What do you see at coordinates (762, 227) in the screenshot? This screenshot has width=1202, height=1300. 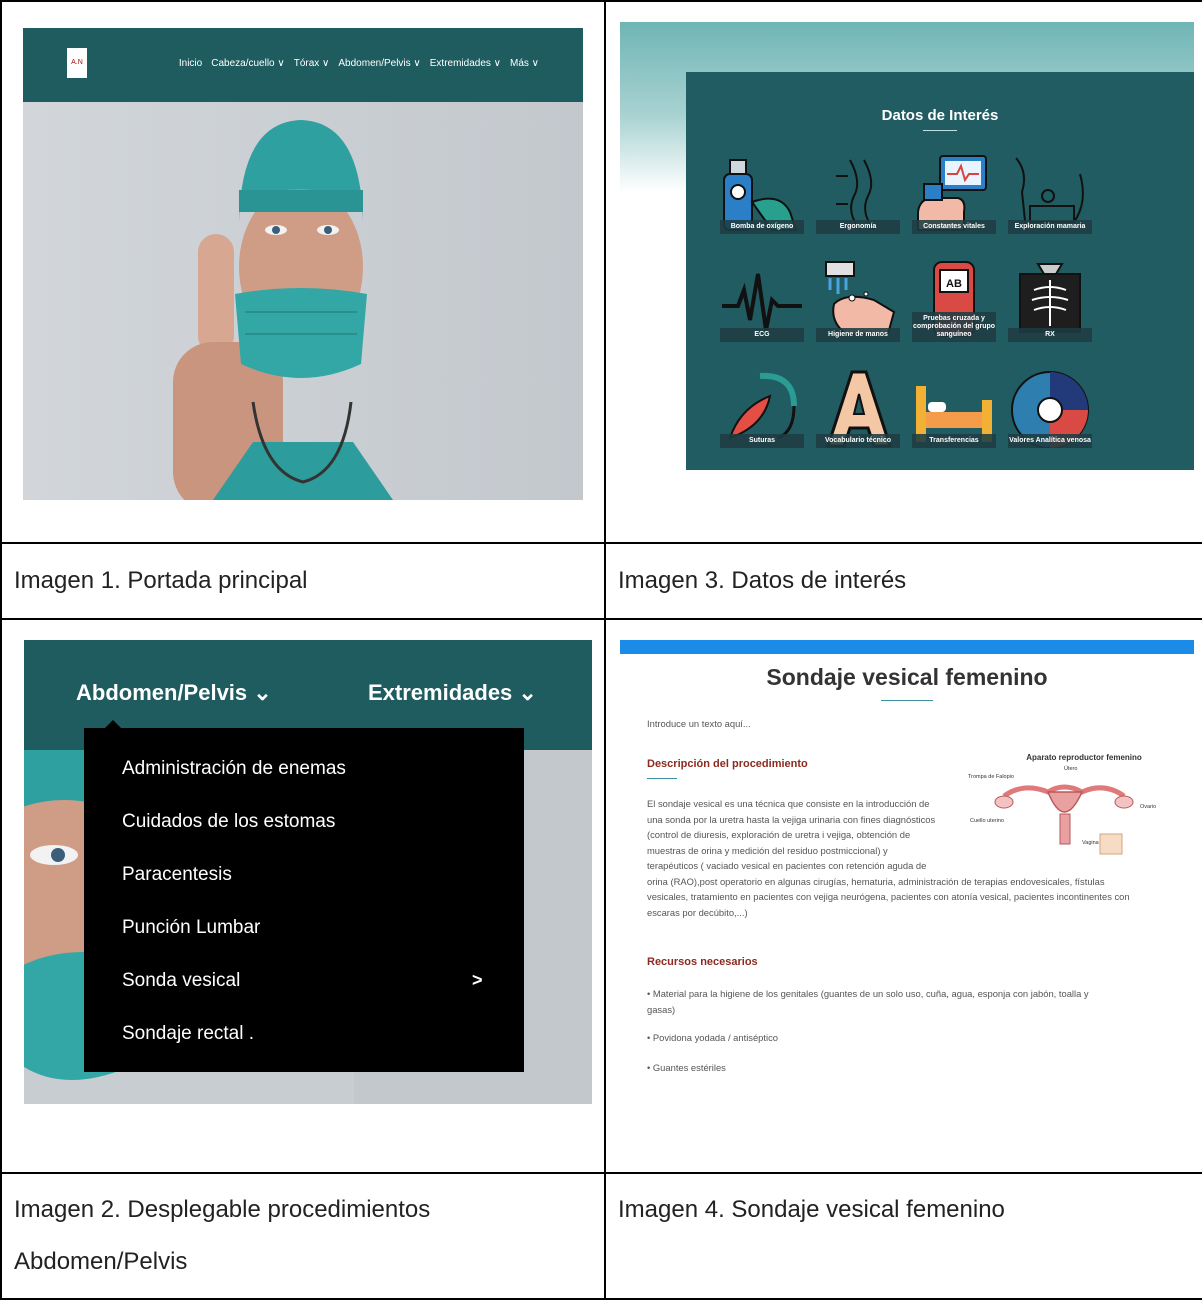 I see `tile-label: Bomba de oxígeno` at bounding box center [762, 227].